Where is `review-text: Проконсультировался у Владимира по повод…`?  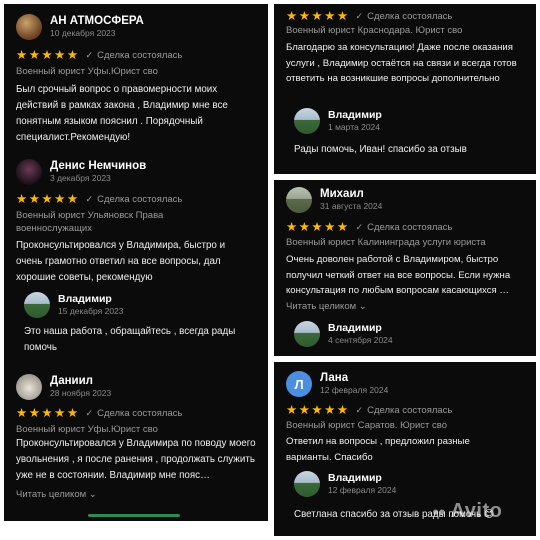 review-text: Проконсультировался у Владимира по повод… is located at coordinates (136, 459).